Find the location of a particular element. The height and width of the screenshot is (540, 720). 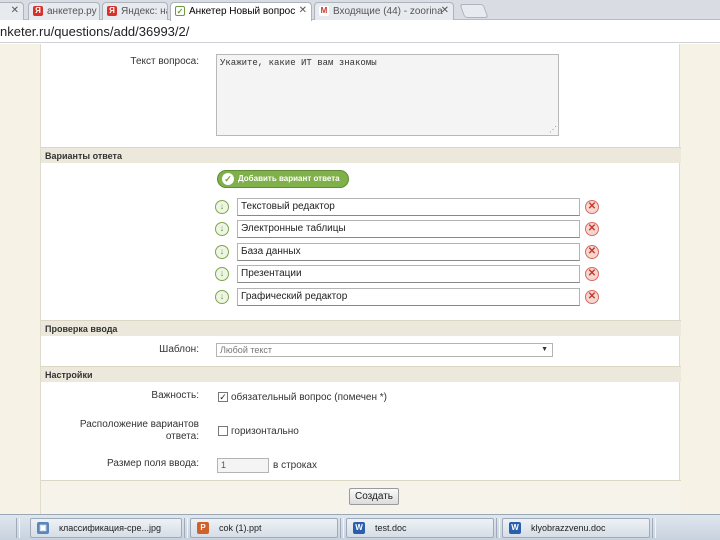

question-label: Текст вопроса: is located at coordinates (164, 61).